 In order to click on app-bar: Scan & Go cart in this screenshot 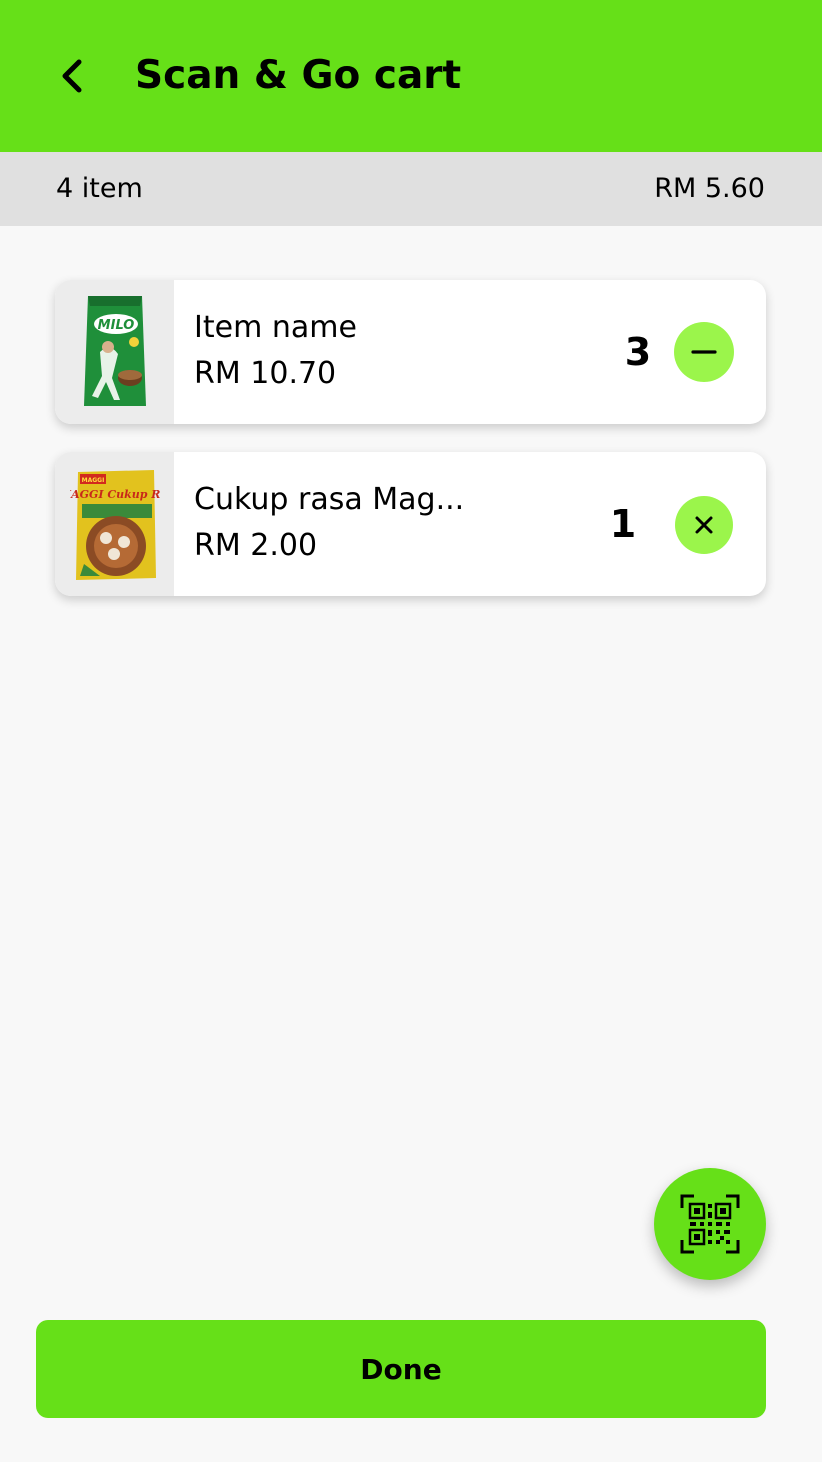, I will do `click(411, 76)`.